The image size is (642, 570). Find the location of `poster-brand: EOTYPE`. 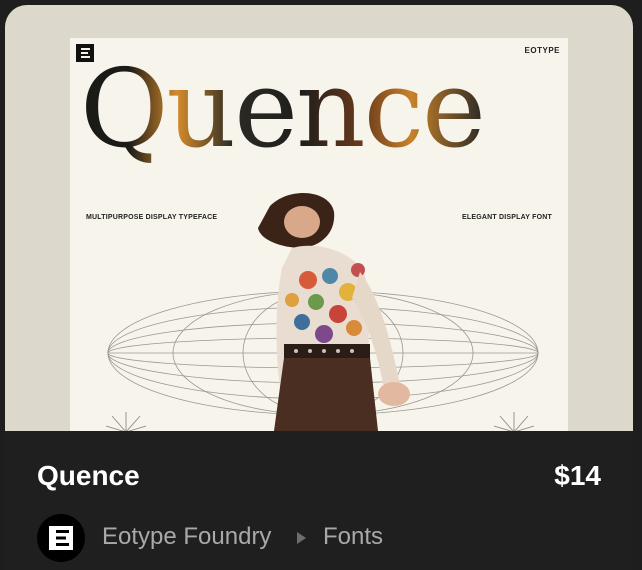

poster-brand: EOTYPE is located at coordinates (542, 50).